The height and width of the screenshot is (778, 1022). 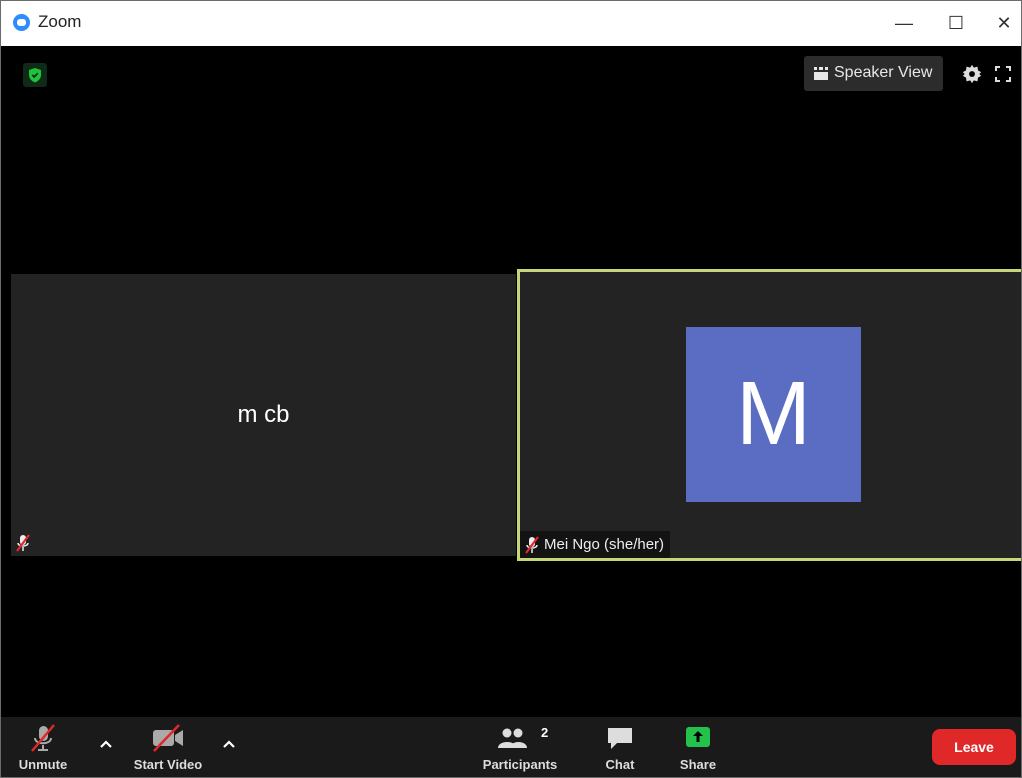 What do you see at coordinates (698, 737) in the screenshot?
I see `share-screen-icon` at bounding box center [698, 737].